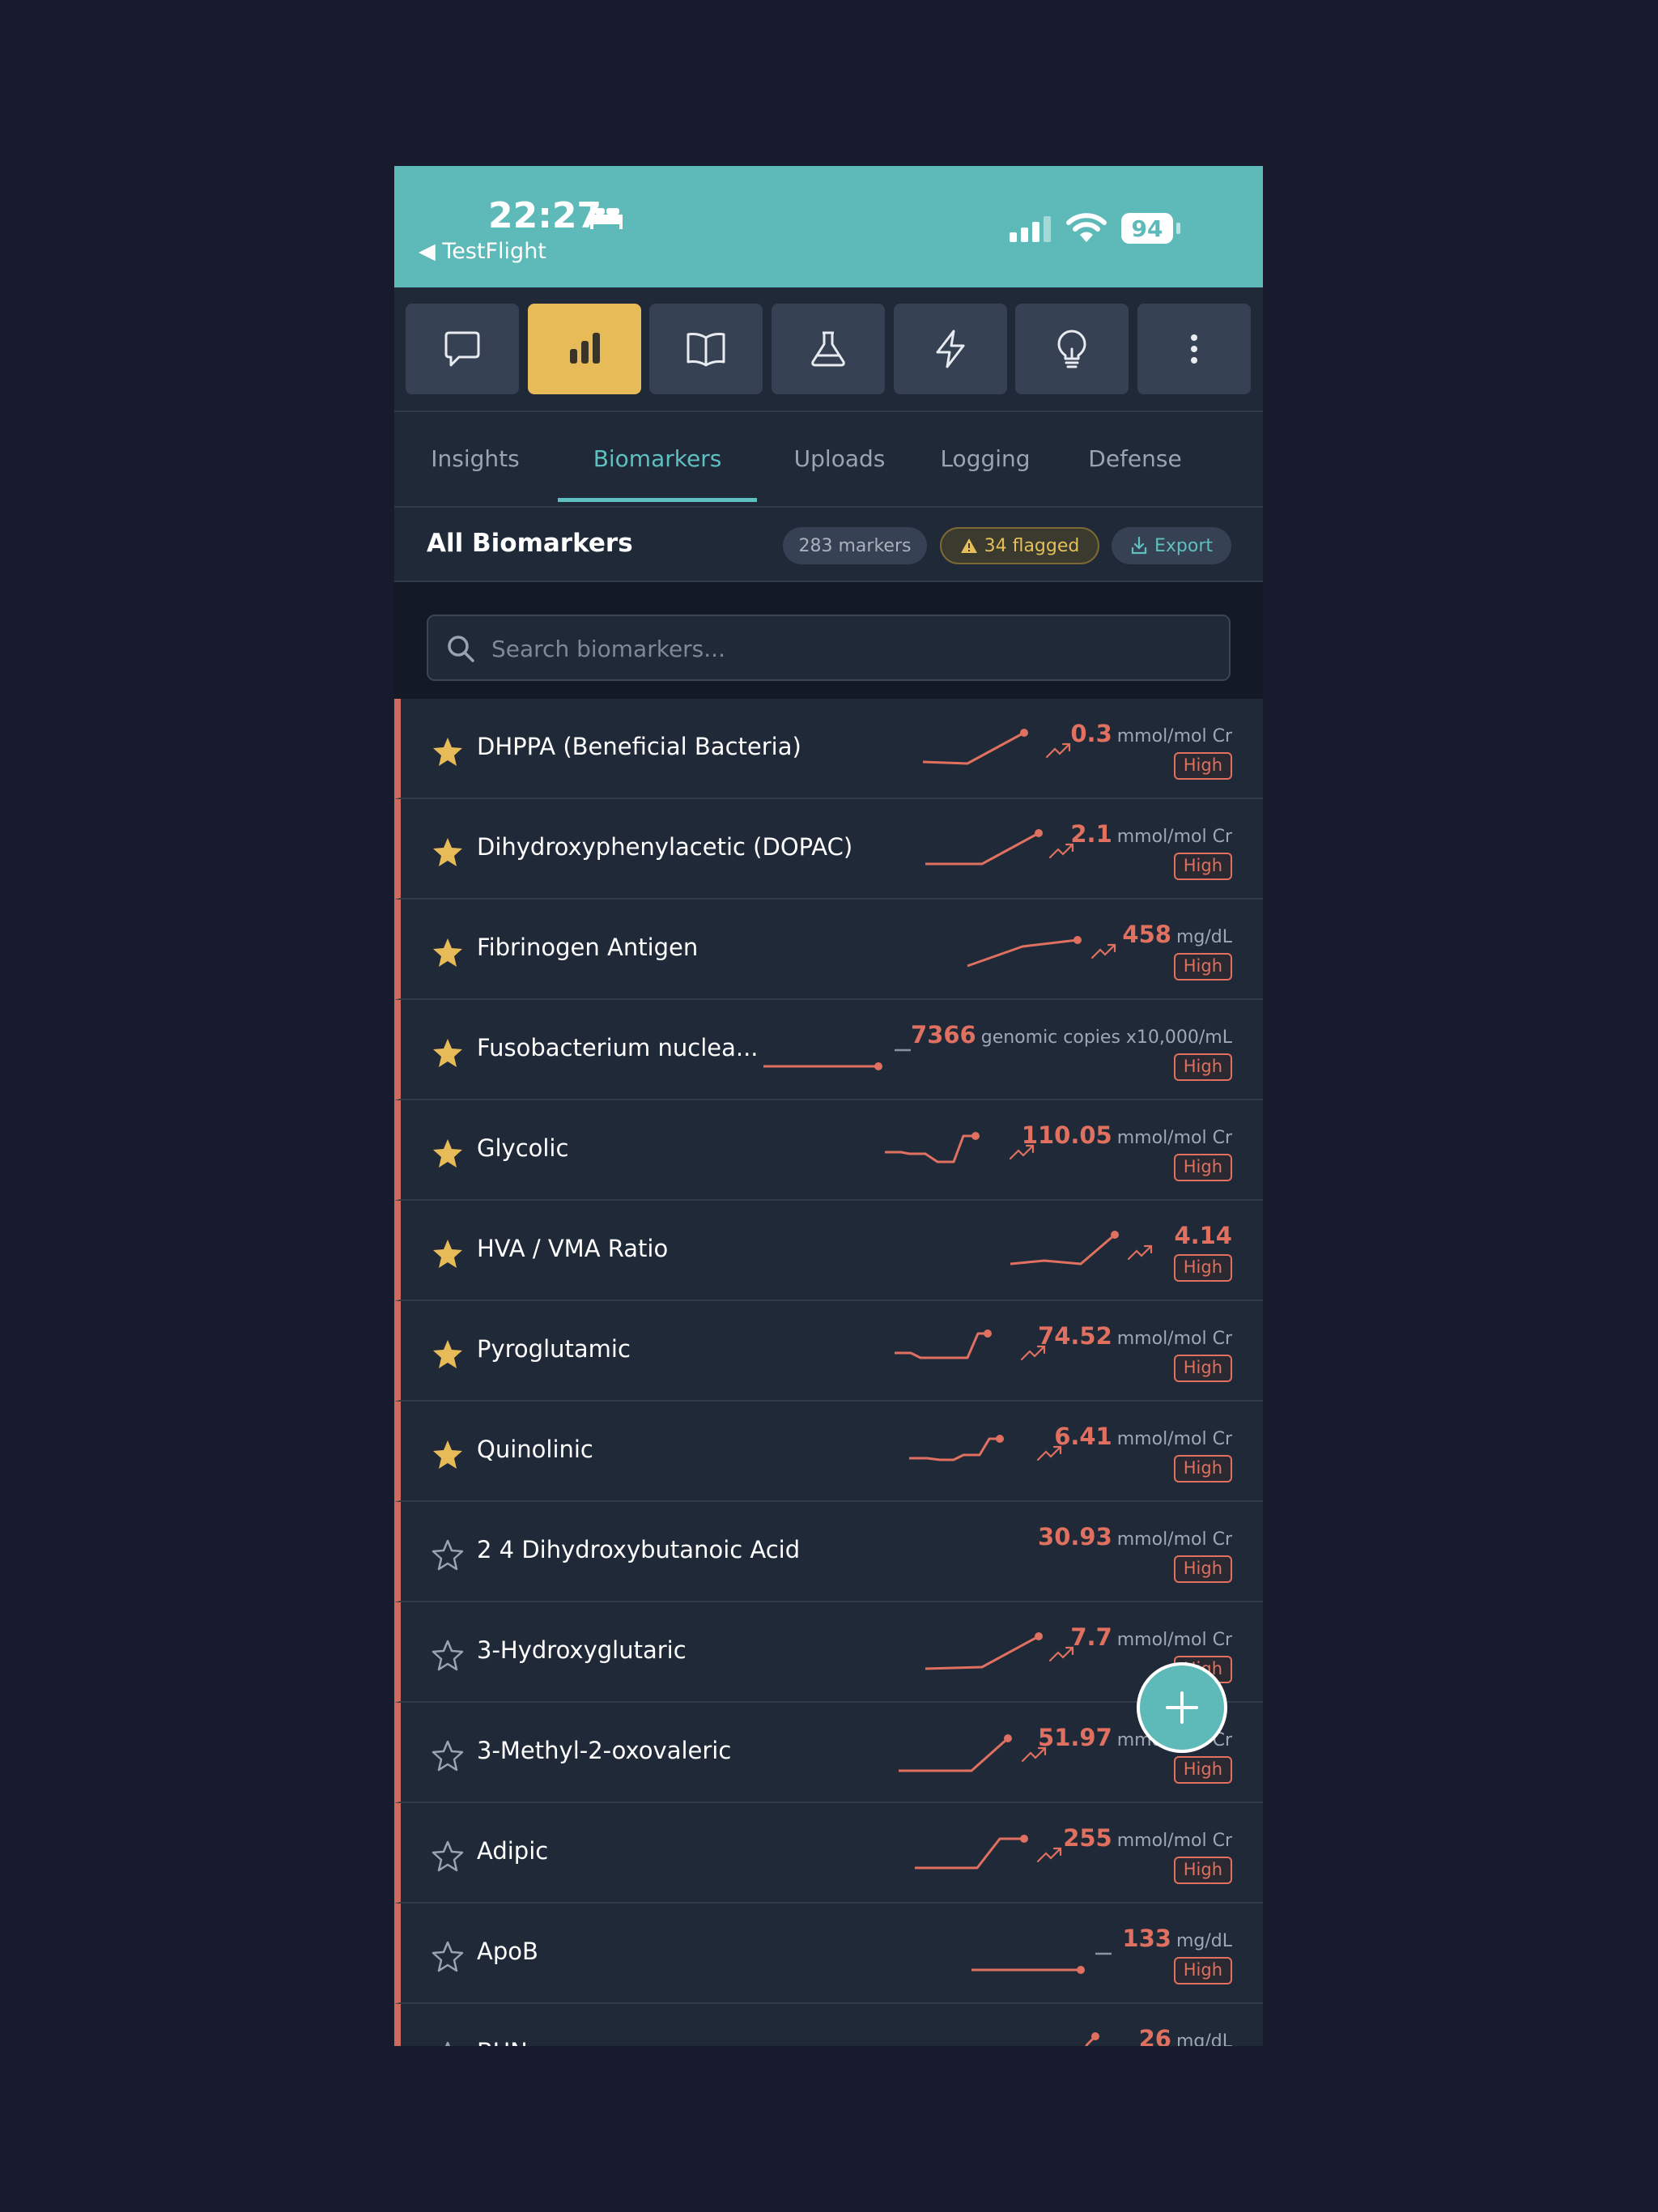 The width and height of the screenshot is (1658, 2212). I want to click on bar-chart-icon, so click(585, 349).